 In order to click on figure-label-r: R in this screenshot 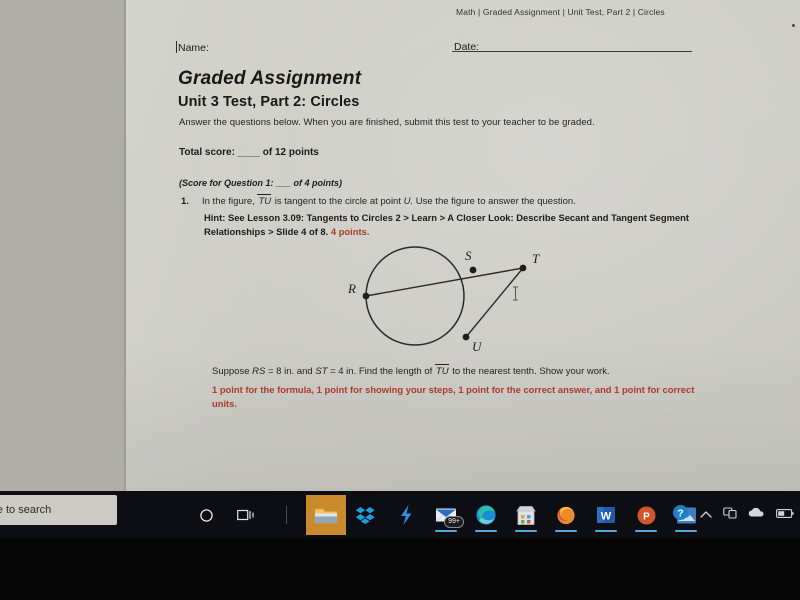, I will do `click(351, 288)`.